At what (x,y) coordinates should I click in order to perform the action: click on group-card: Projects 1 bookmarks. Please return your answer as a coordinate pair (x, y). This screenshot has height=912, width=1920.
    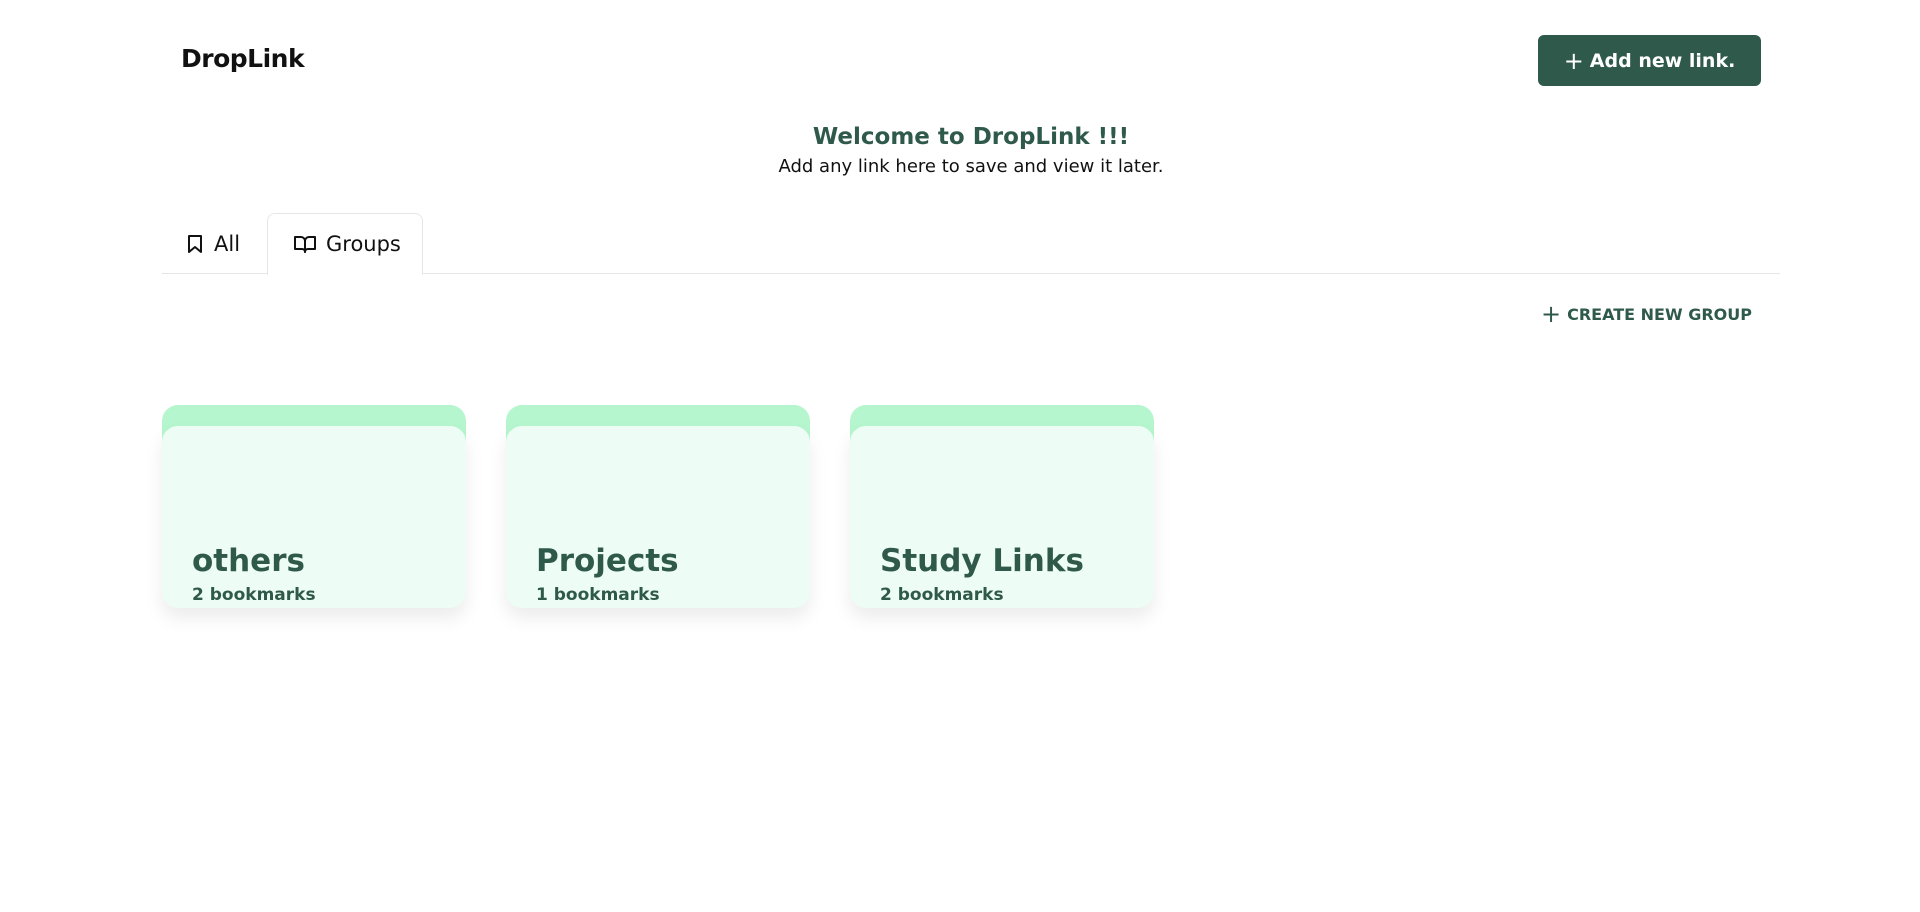
    Looking at the image, I should click on (658, 506).